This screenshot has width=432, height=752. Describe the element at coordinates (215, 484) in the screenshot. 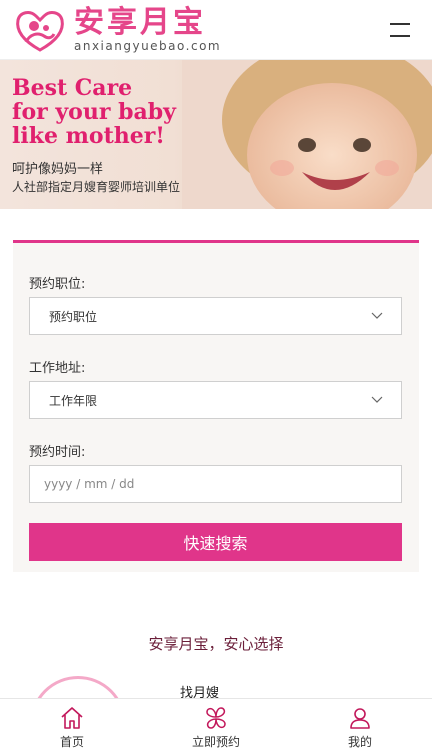

I see `date-input: yyyy / mm / dd` at that location.